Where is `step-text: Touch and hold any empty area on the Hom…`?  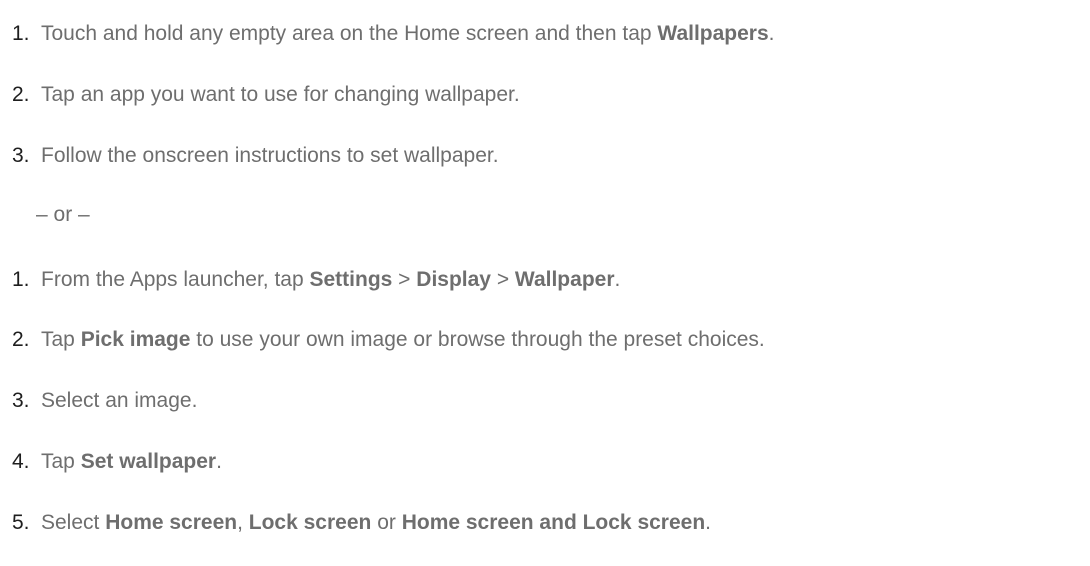
step-text: Touch and hold any empty area on the Hom… is located at coordinates (349, 33).